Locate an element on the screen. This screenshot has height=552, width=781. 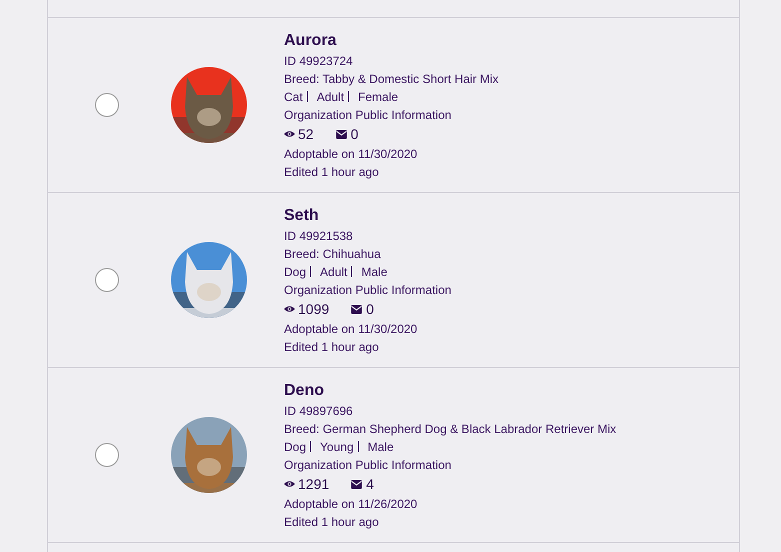
pet-age: Young is located at coordinates (337, 447).